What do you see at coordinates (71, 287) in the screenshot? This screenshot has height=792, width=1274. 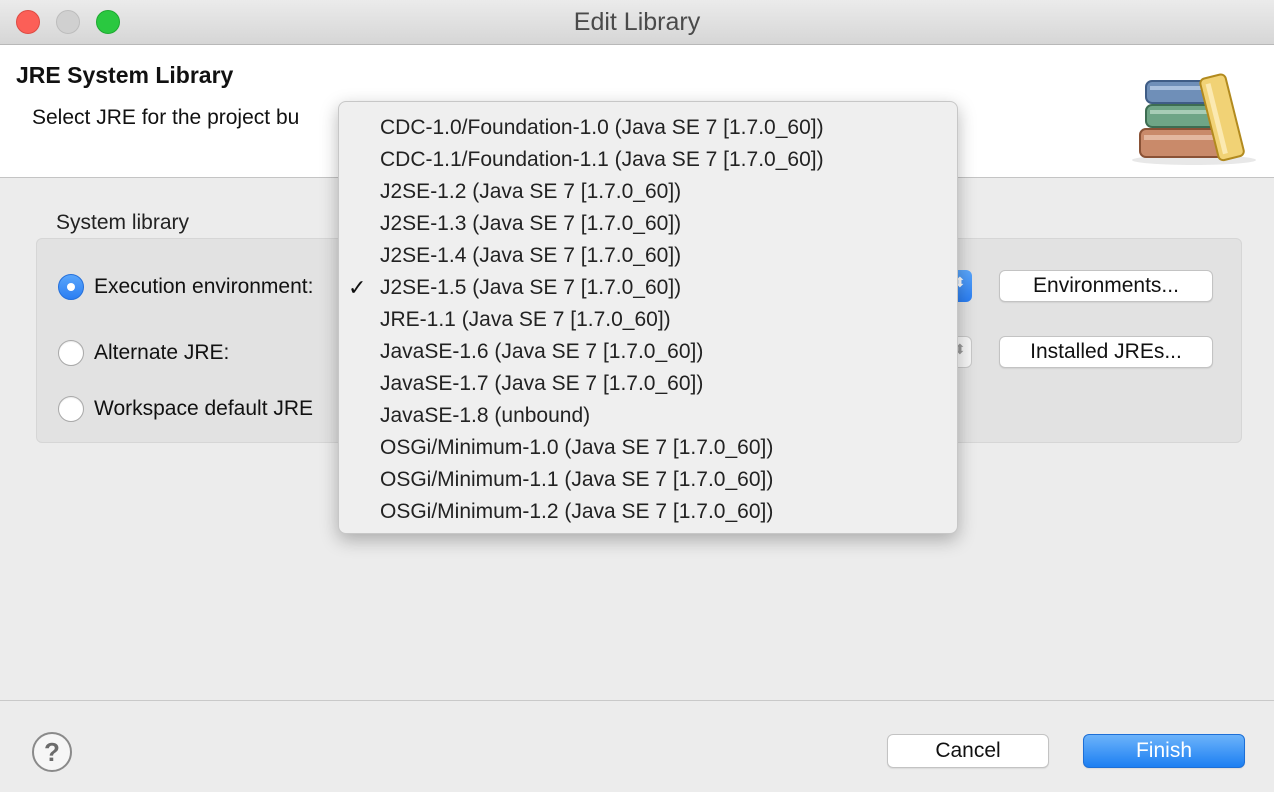 I see `execution-environment-radio` at bounding box center [71, 287].